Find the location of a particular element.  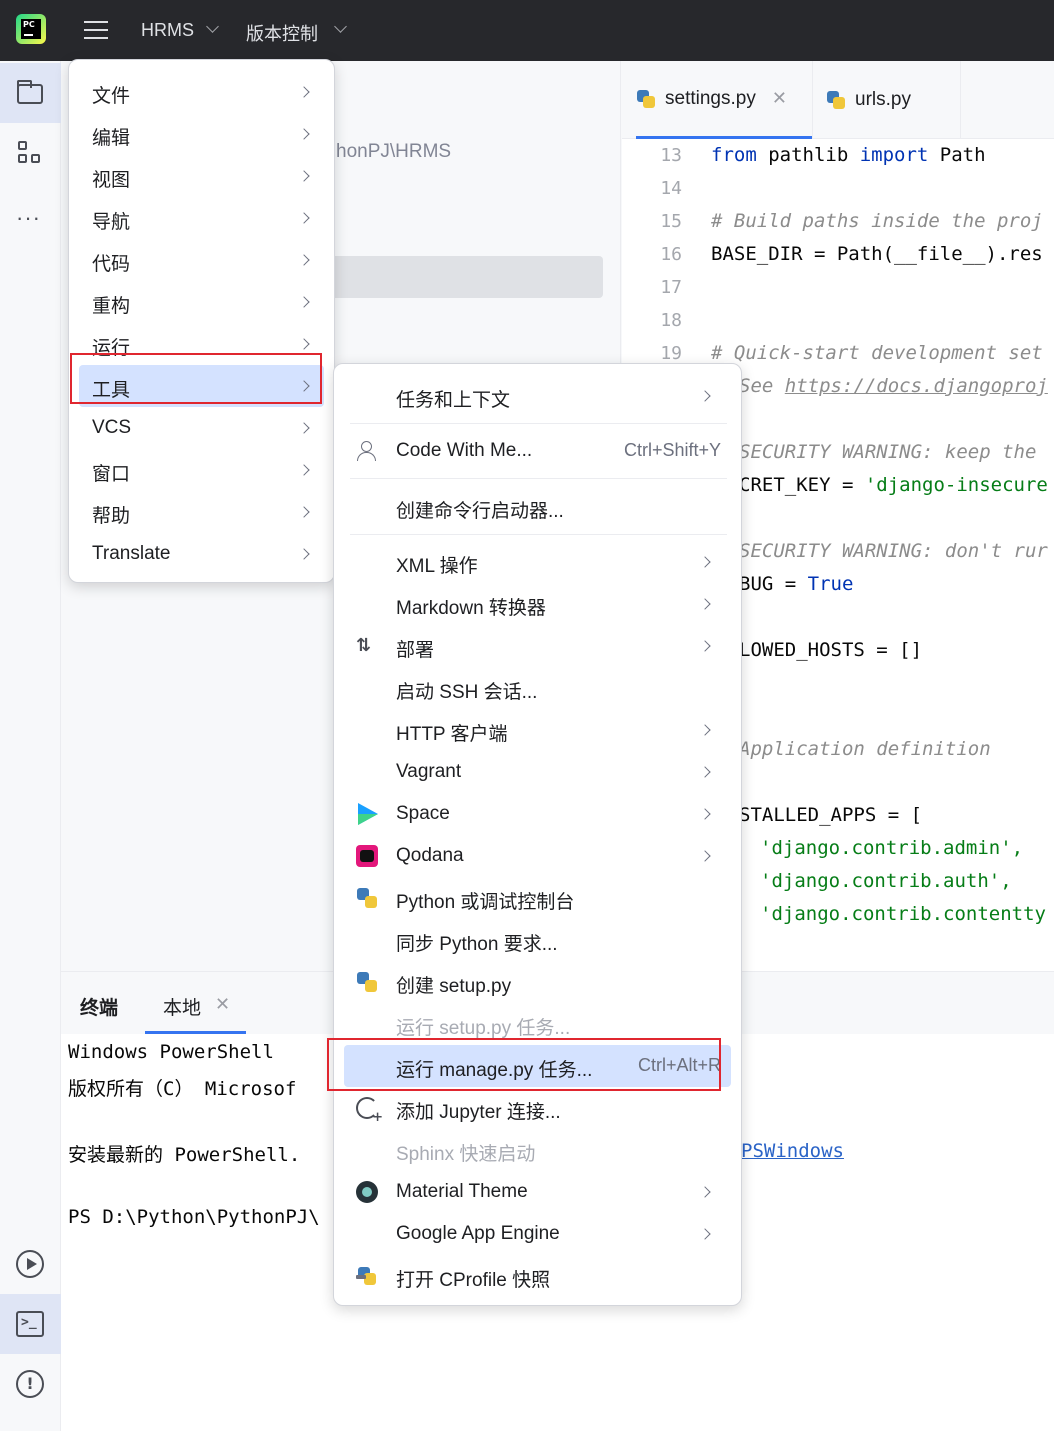

project-root-path: honPJ\HRMS is located at coordinates (394, 151).